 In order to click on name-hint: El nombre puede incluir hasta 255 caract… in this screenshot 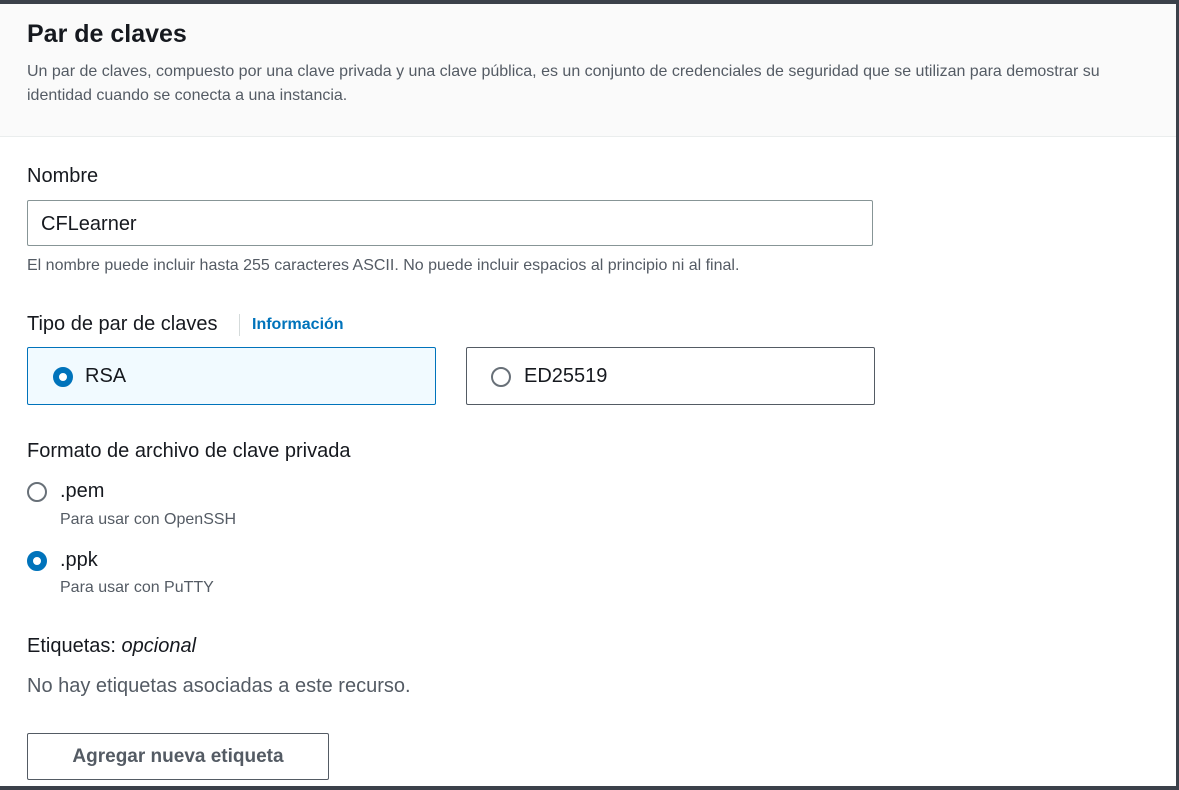, I will do `click(383, 265)`.